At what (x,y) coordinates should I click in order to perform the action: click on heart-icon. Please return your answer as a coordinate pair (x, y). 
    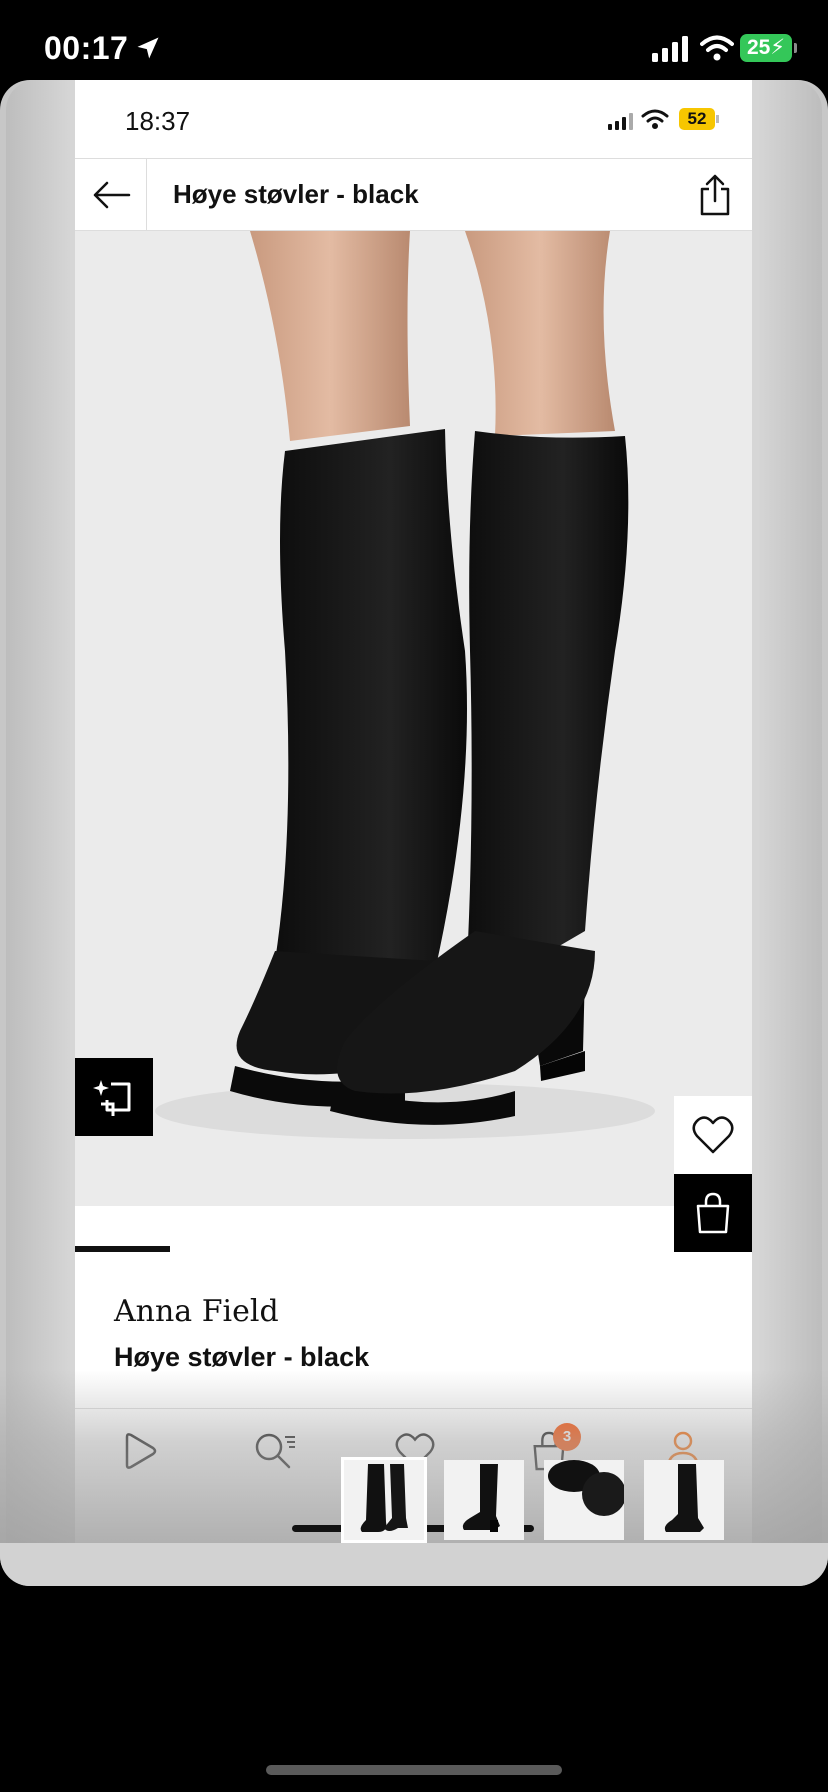
    Looking at the image, I should click on (713, 1135).